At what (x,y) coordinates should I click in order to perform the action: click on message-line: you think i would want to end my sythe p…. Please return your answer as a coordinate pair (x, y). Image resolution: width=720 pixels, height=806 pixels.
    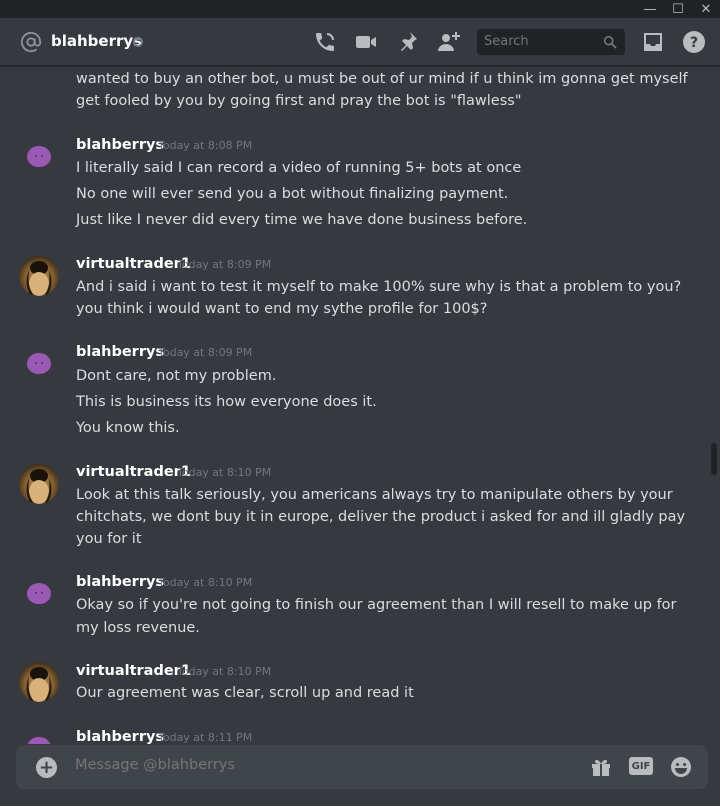
    Looking at the image, I should click on (282, 309).